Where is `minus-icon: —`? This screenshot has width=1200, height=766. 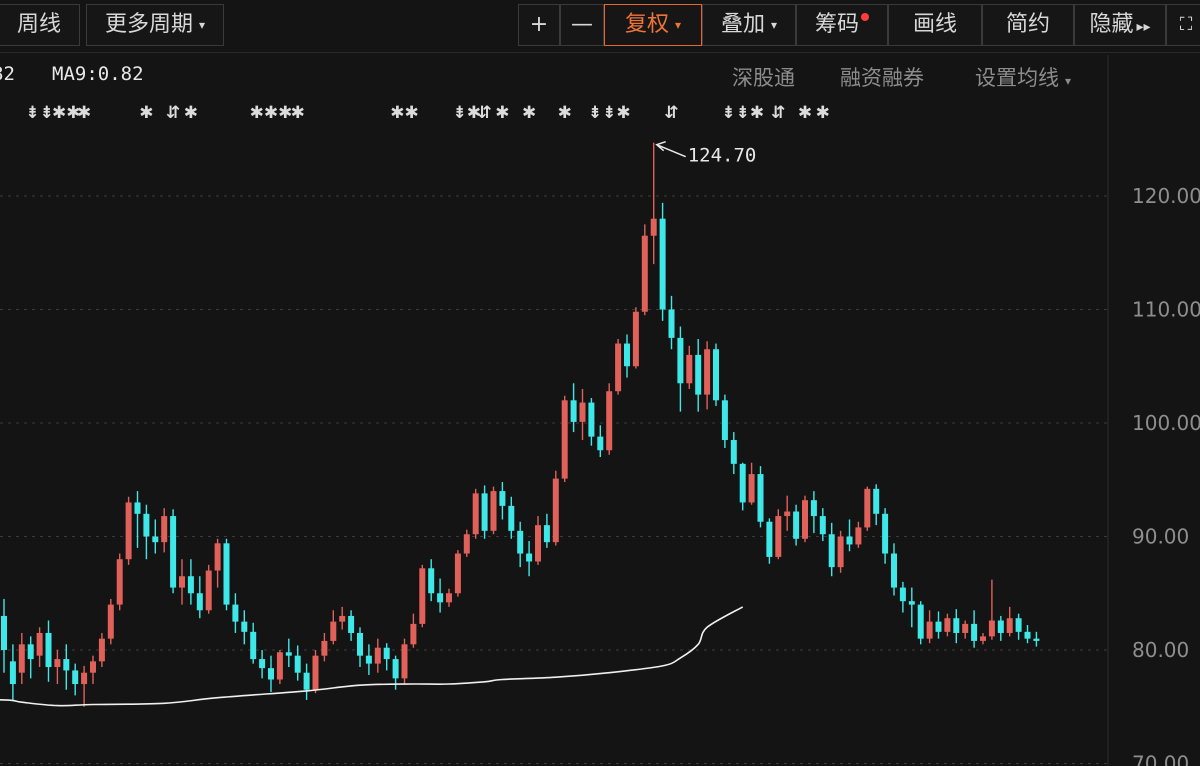
minus-icon: — is located at coordinates (582, 24).